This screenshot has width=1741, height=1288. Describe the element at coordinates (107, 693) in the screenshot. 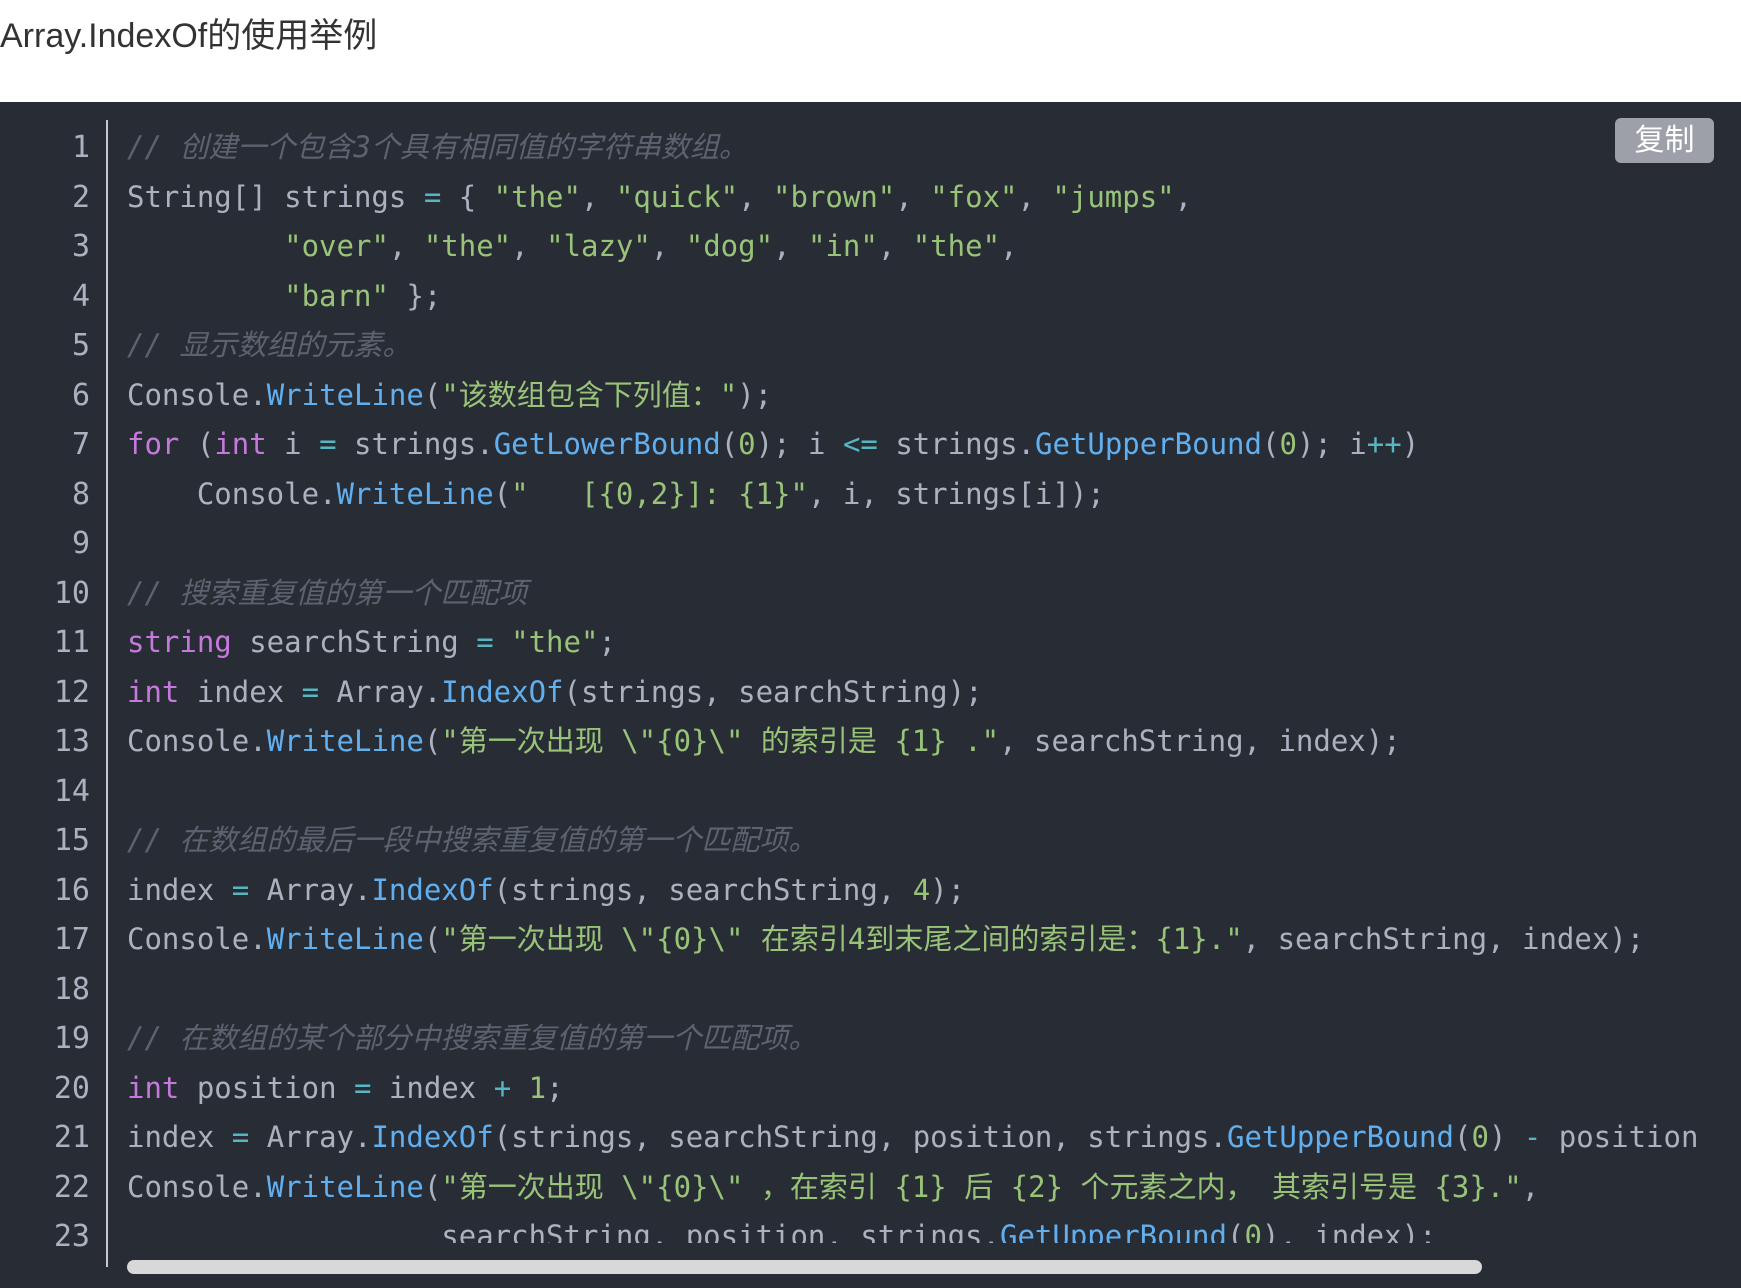

I see `gutter-divider` at that location.